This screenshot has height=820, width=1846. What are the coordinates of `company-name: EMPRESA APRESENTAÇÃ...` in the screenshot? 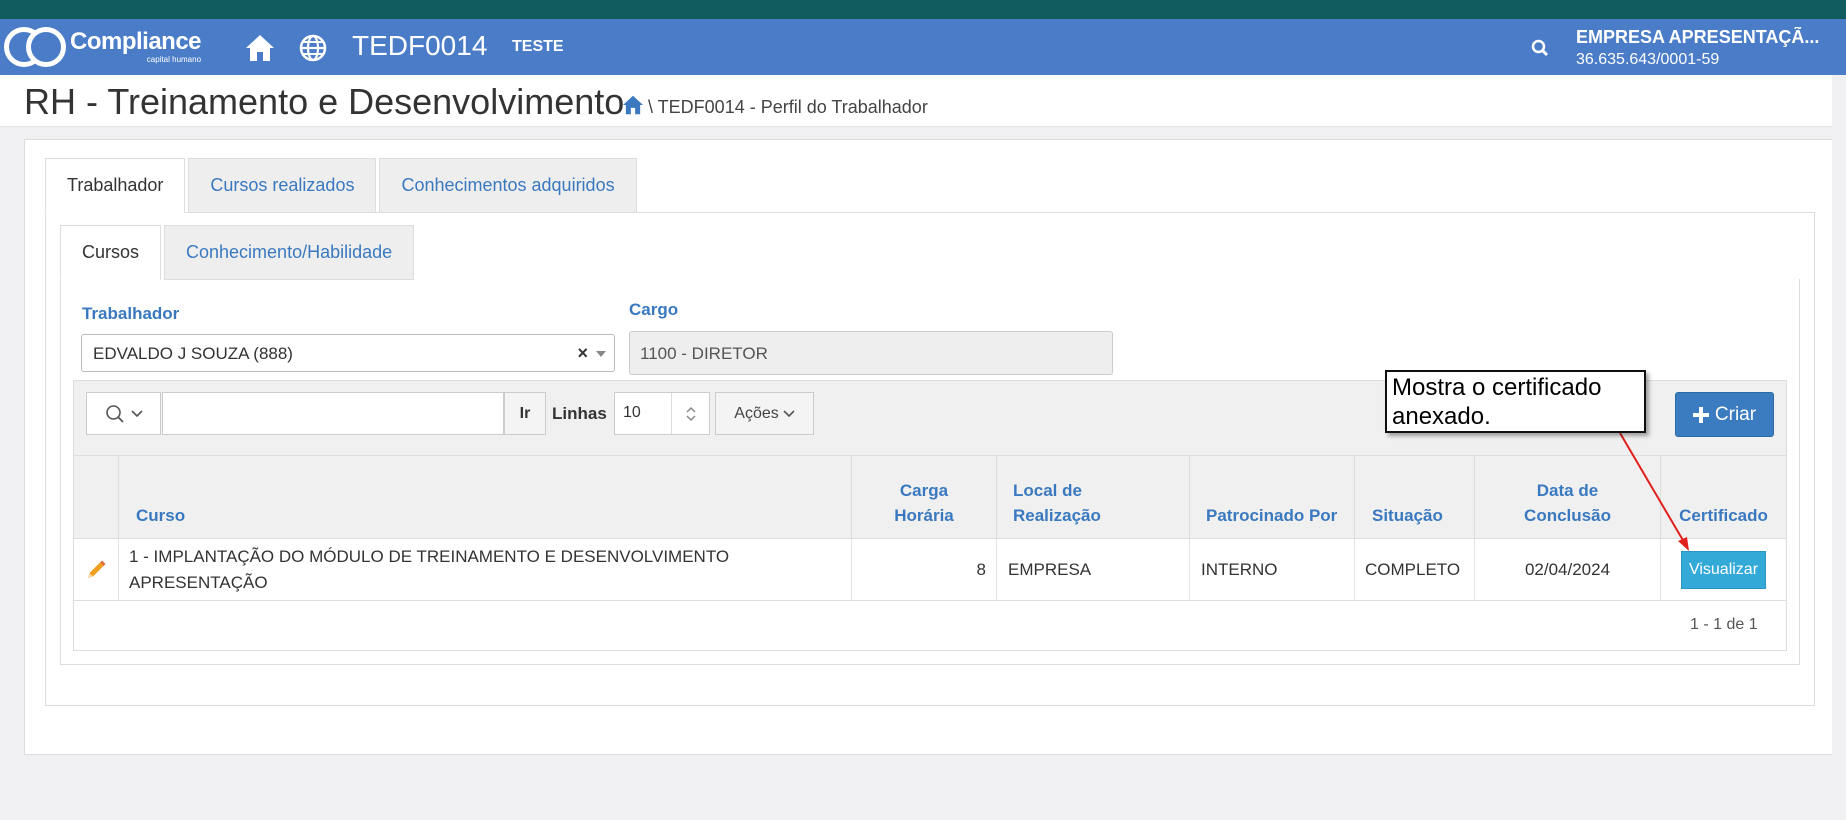 It's located at (1698, 37).